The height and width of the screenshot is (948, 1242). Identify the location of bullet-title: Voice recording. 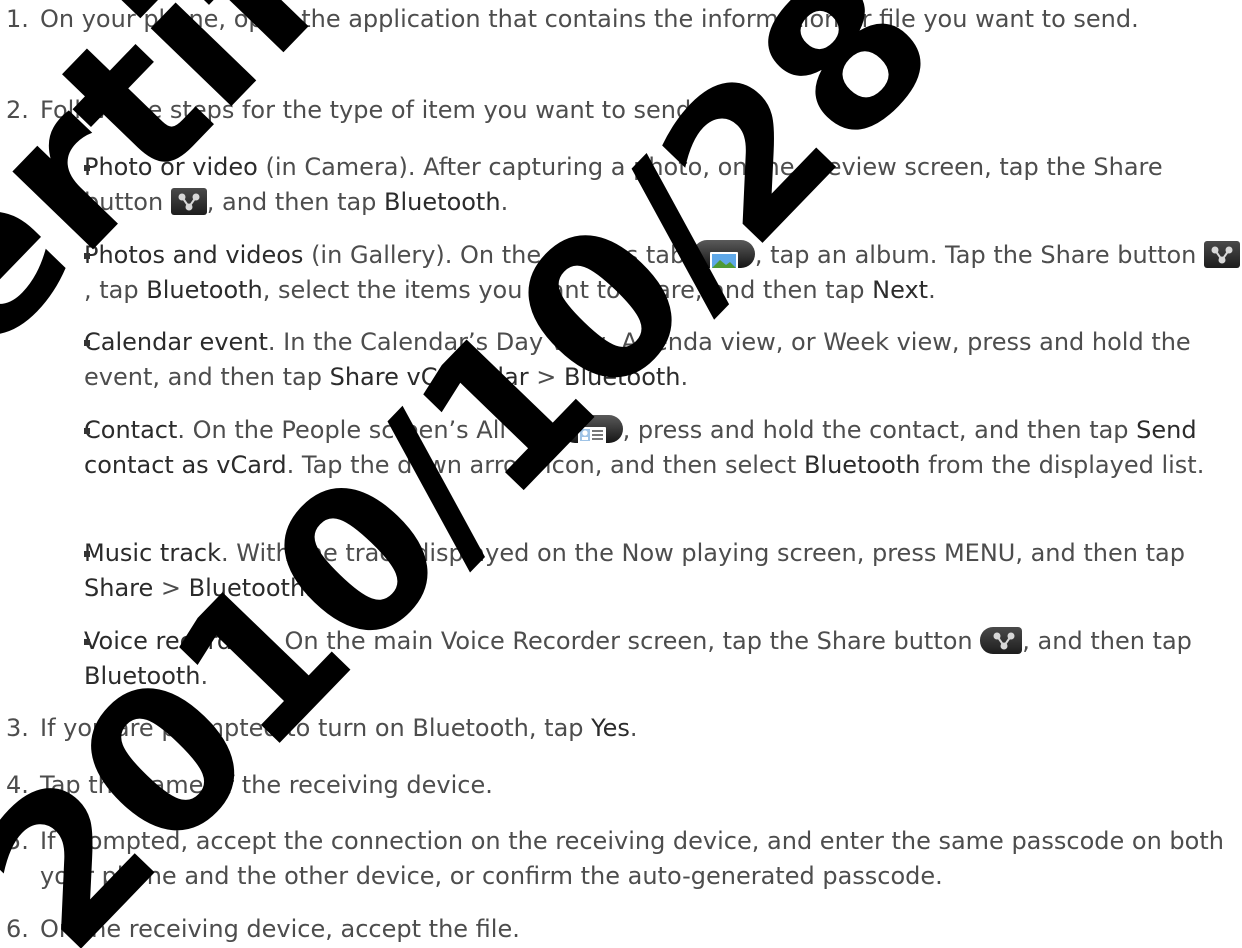
(177, 641).